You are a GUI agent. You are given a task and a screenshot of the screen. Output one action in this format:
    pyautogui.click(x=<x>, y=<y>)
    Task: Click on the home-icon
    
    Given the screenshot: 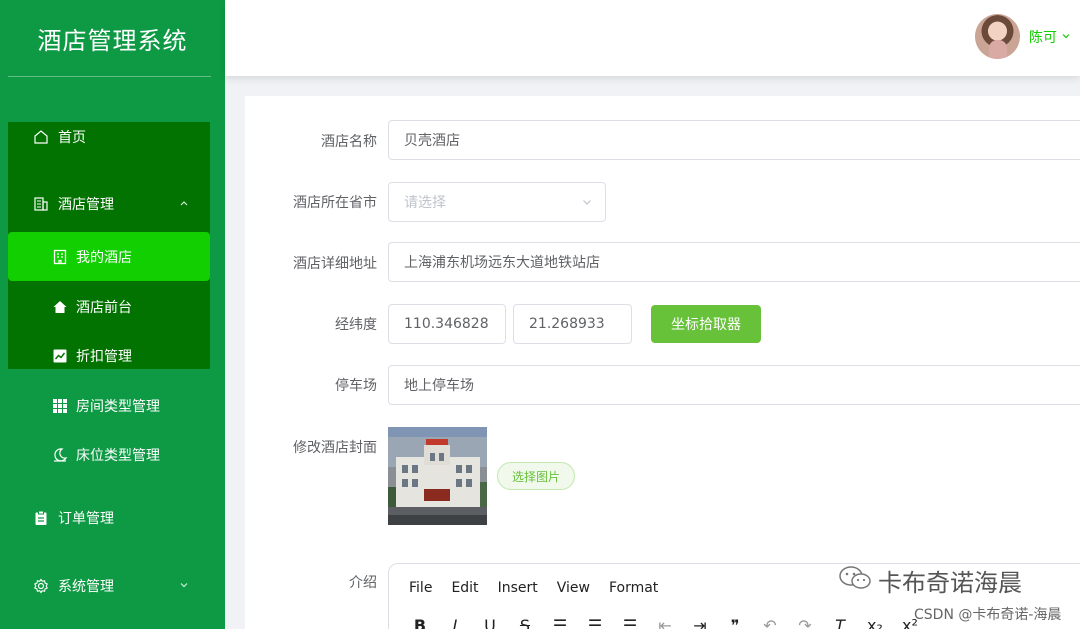 What is the action you would take?
    pyautogui.click(x=41, y=137)
    